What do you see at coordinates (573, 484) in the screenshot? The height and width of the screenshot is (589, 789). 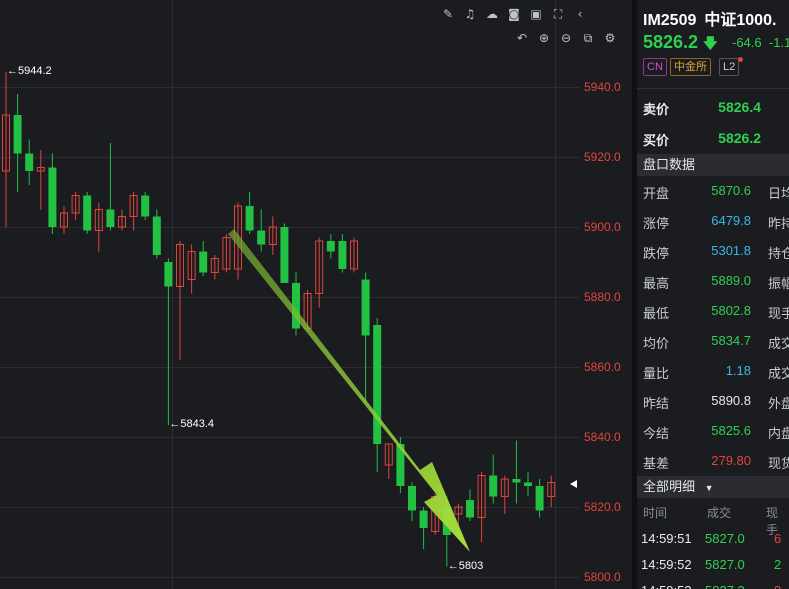 I see `current-price-marker-icon` at bounding box center [573, 484].